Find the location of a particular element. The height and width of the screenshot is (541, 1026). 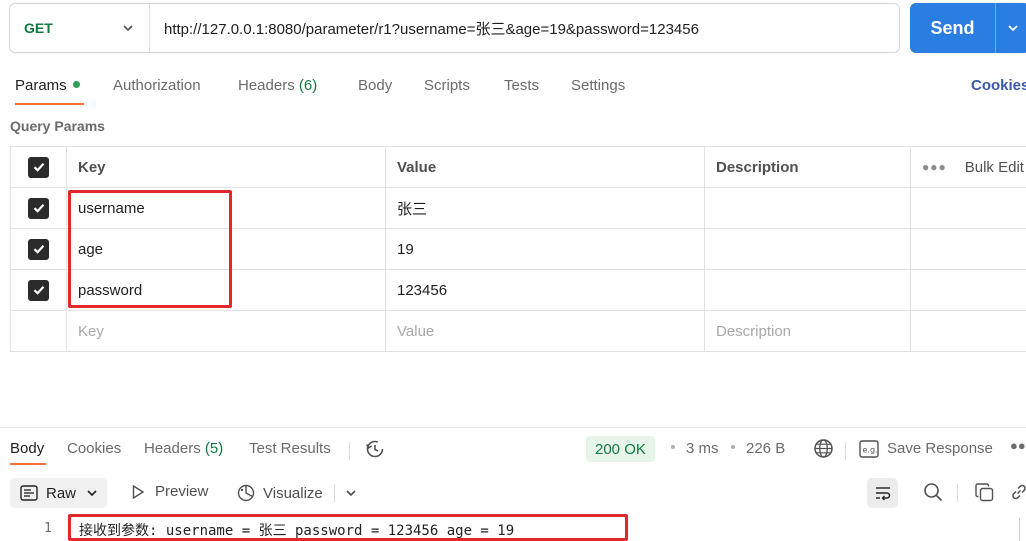

visualize-icon is located at coordinates (246, 493).